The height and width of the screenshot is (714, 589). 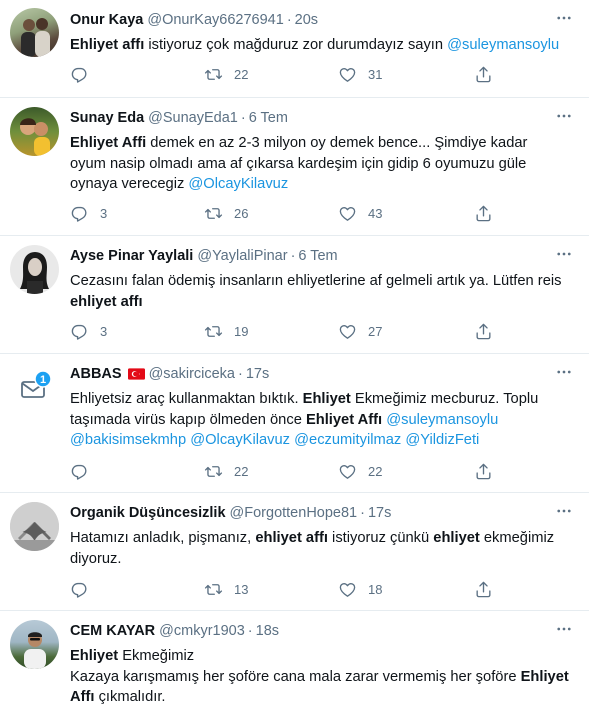 What do you see at coordinates (215, 20) in the screenshot?
I see `author-handle: @OnurKay66276941` at bounding box center [215, 20].